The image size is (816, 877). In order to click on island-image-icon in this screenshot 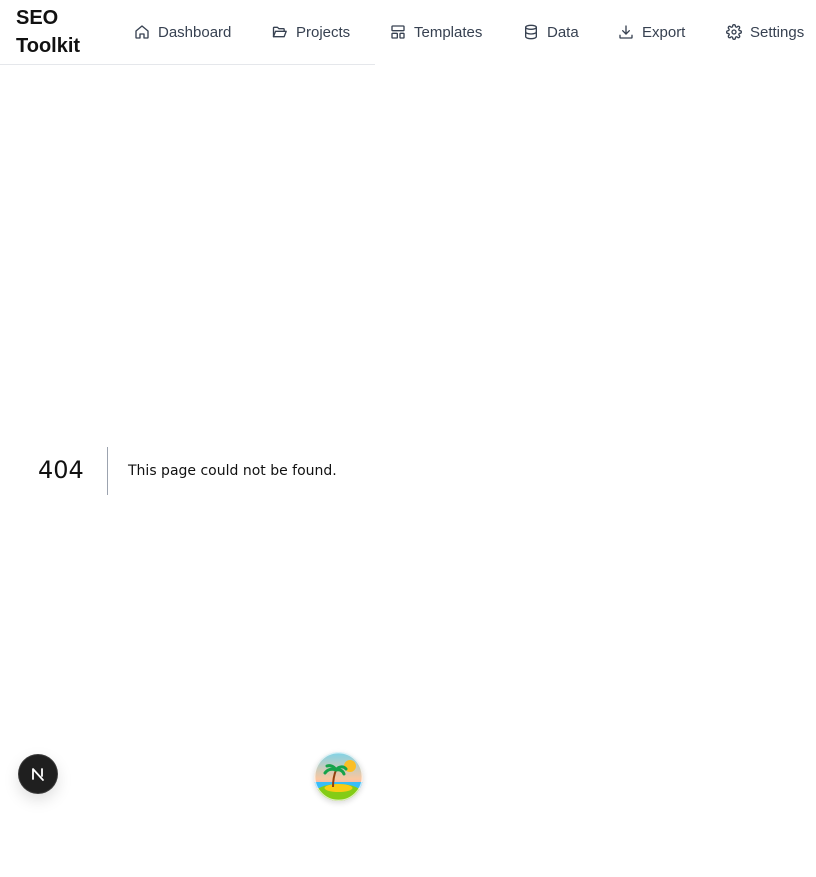, I will do `click(338, 776)`.